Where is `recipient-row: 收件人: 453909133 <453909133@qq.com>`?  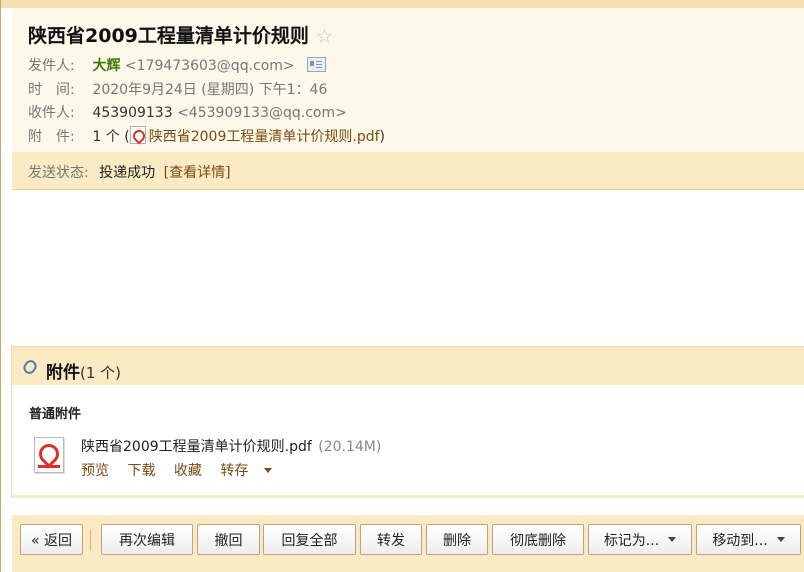 recipient-row: 收件人: 453909133 <453909133@qq.com> is located at coordinates (187, 112).